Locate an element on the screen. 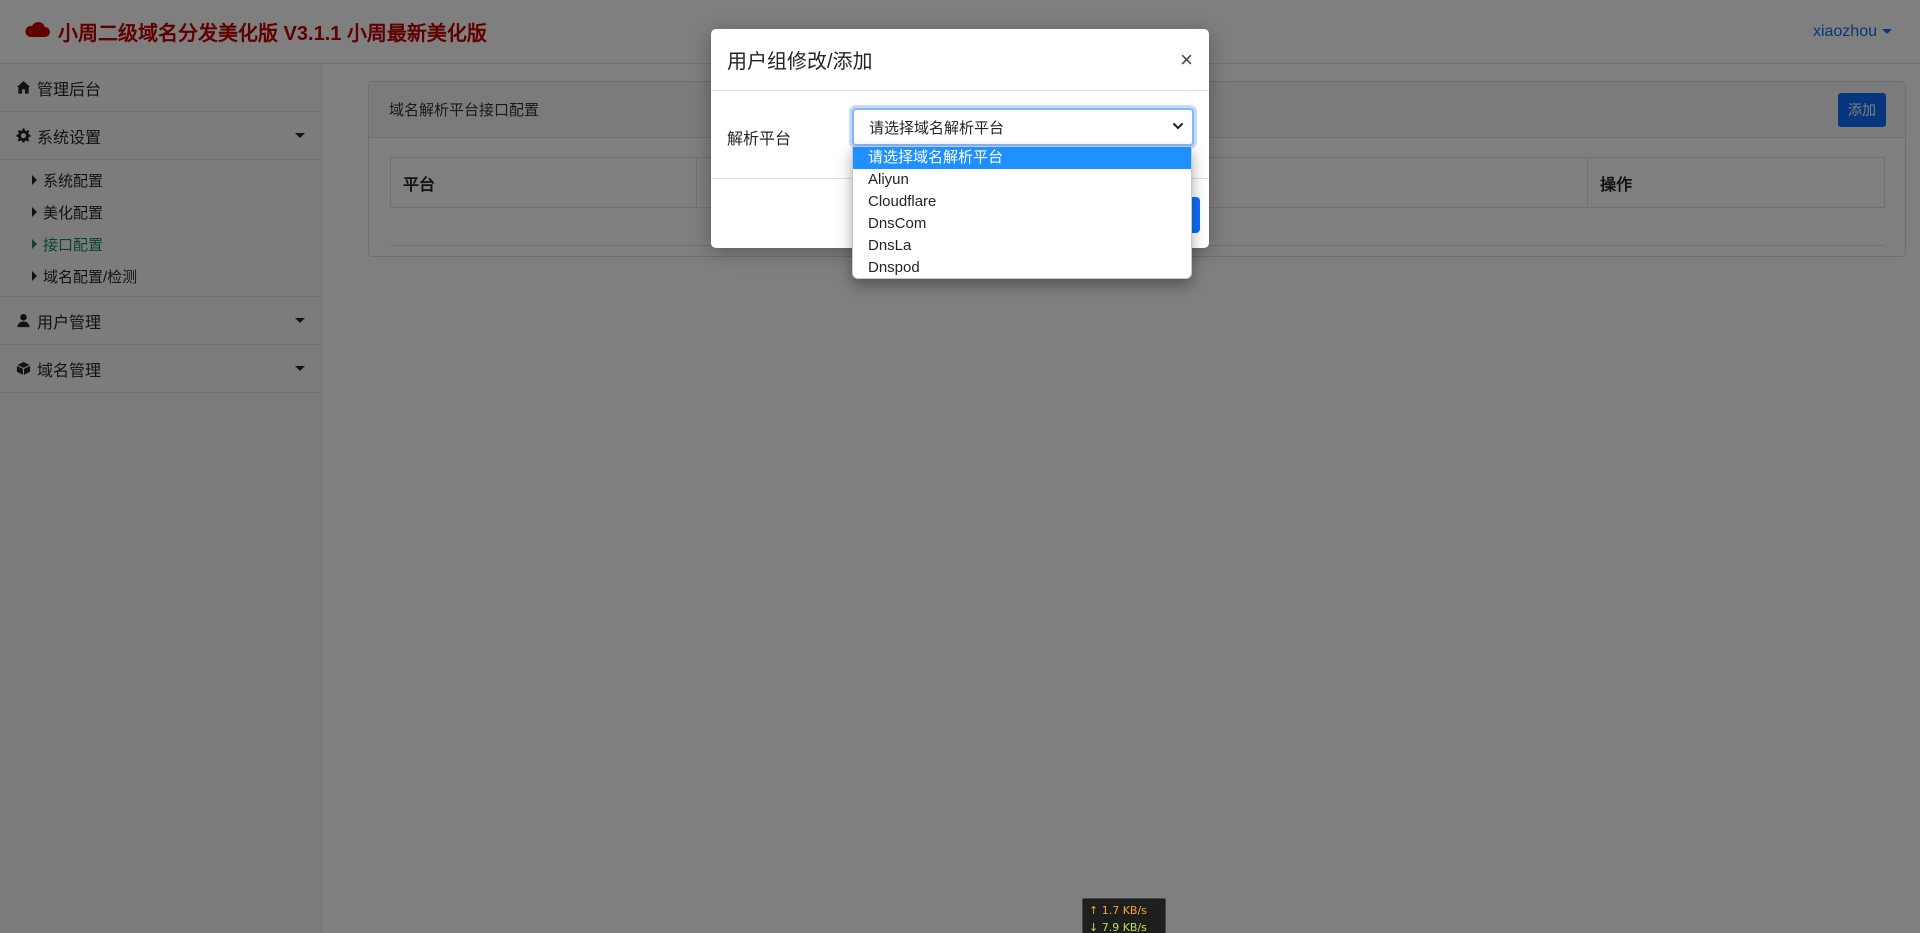 Image resolution: width=1920 pixels, height=933 pixels. chevron-down-icon is located at coordinates (1178, 127).